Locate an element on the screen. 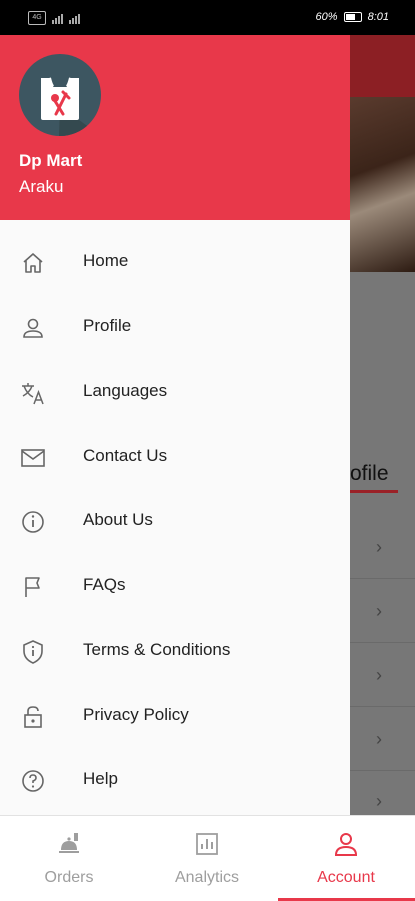 This screenshot has height=901, width=415. person-icon is located at coordinates (33, 328).